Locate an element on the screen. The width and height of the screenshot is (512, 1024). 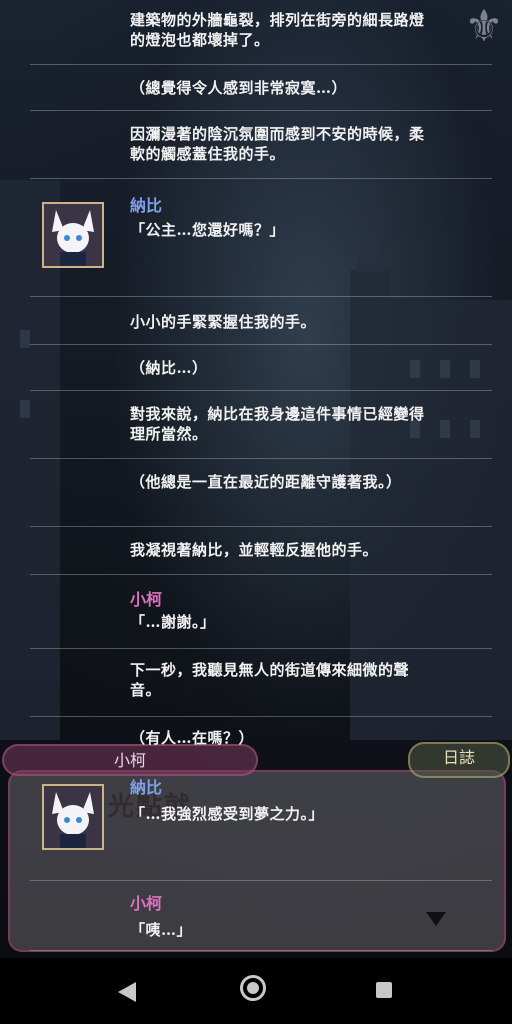
log-entry: （總覺得令人感到非常寂寞…） is located at coordinates (261, 87).